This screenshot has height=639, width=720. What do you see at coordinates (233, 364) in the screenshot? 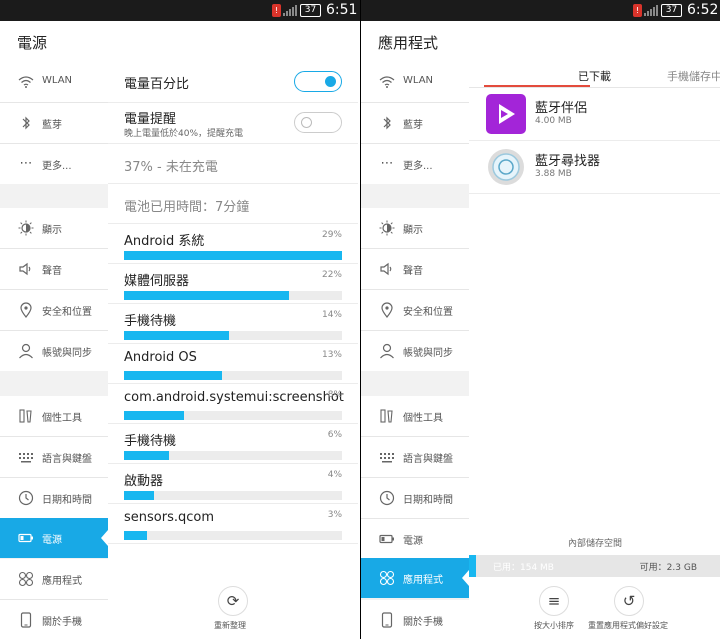
I see `usage-row: Android OS 13%` at bounding box center [233, 364].